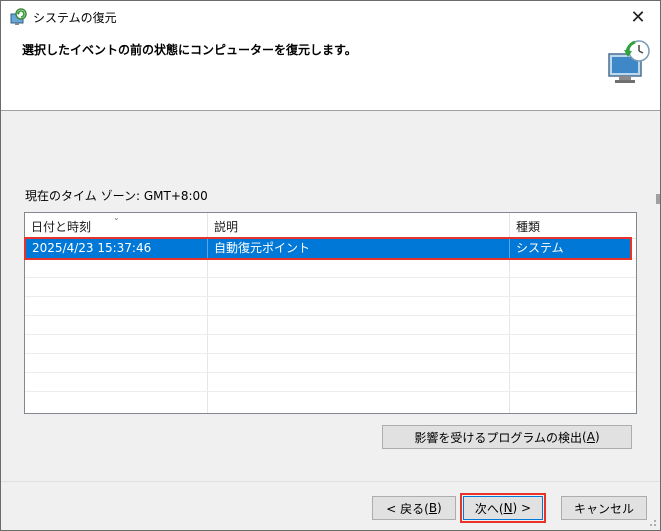 Image resolution: width=661 pixels, height=531 pixels. I want to click on close-icon: ✕, so click(638, 17).